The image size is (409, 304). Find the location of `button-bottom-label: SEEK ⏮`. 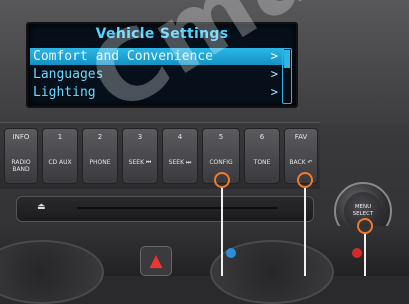

button-bottom-label: SEEK ⏮ is located at coordinates (140, 162).